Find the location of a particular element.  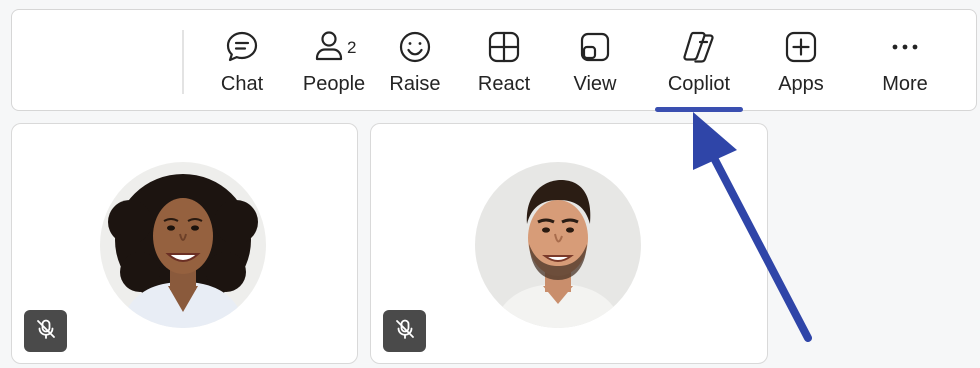

raise-label: Raise is located at coordinates (415, 84).